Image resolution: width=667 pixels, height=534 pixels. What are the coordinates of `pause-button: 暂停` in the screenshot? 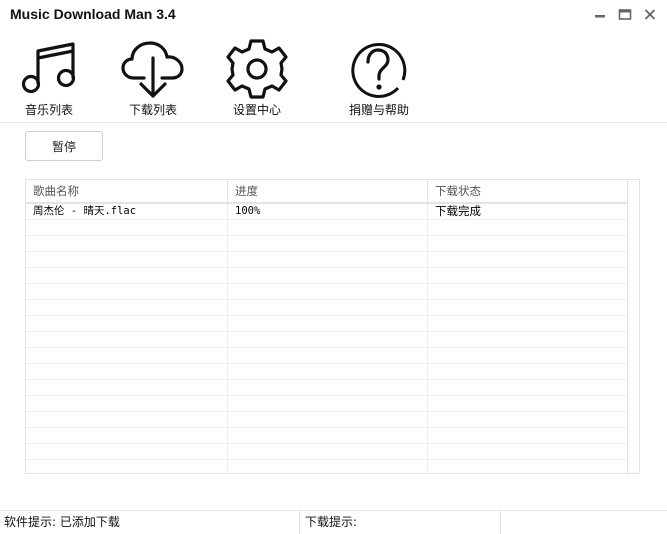 It's located at (64, 146).